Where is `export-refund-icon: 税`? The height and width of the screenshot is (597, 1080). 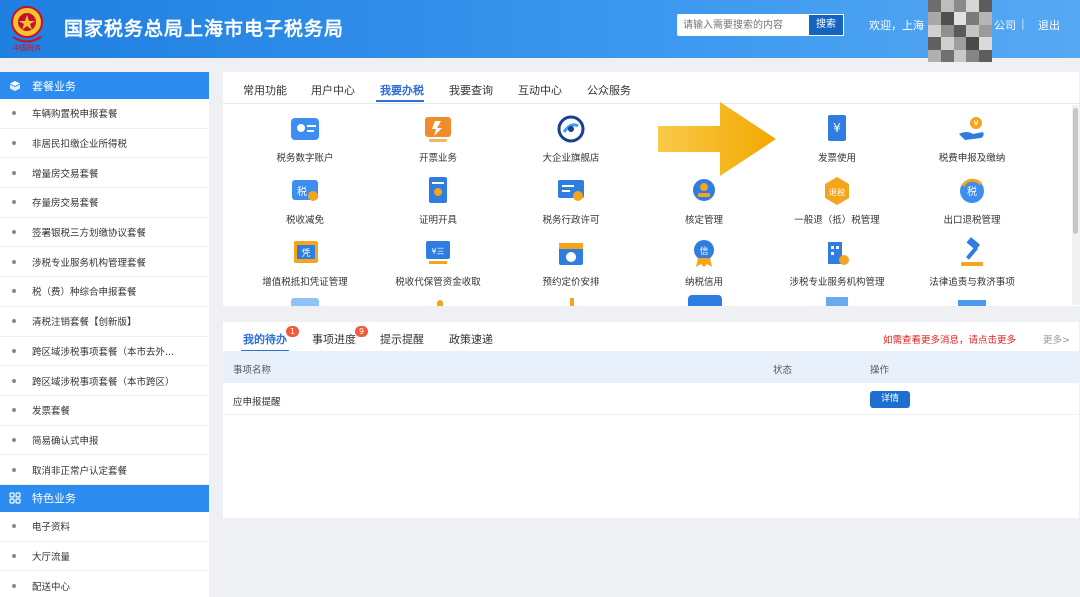
export-refund-icon: 税 is located at coordinates (972, 191).